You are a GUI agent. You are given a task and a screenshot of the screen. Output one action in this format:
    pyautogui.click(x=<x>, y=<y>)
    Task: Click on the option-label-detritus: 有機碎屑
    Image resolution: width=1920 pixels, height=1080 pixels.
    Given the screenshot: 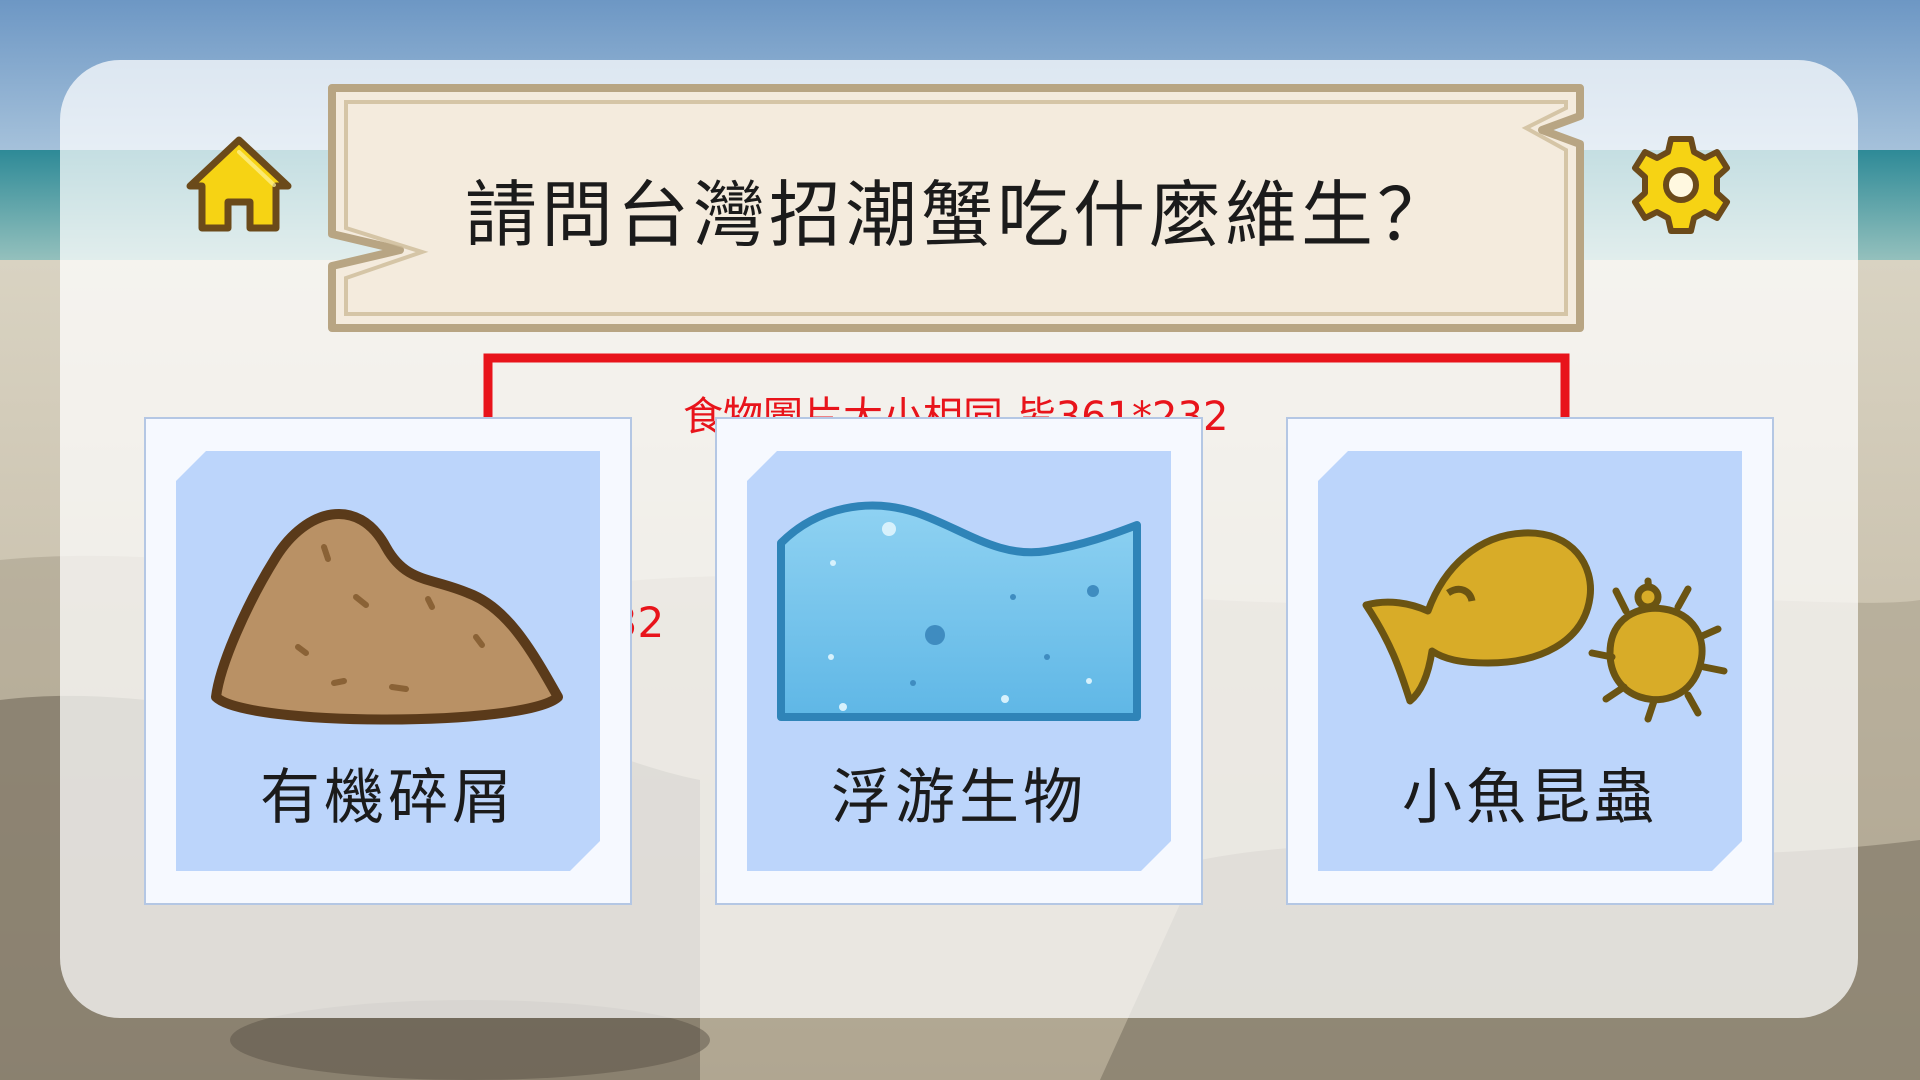 What is the action you would take?
    pyautogui.click(x=388, y=798)
    